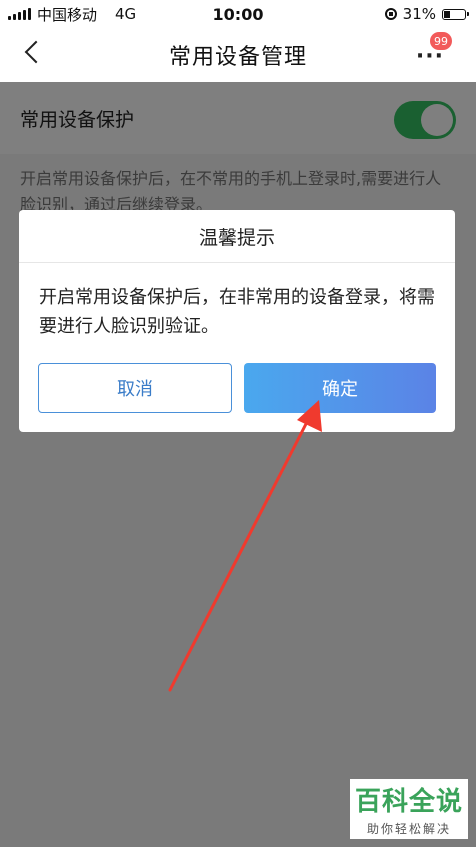 This screenshot has height=847, width=476. Describe the element at coordinates (340, 388) in the screenshot. I see `confirm-button: 确定` at that location.